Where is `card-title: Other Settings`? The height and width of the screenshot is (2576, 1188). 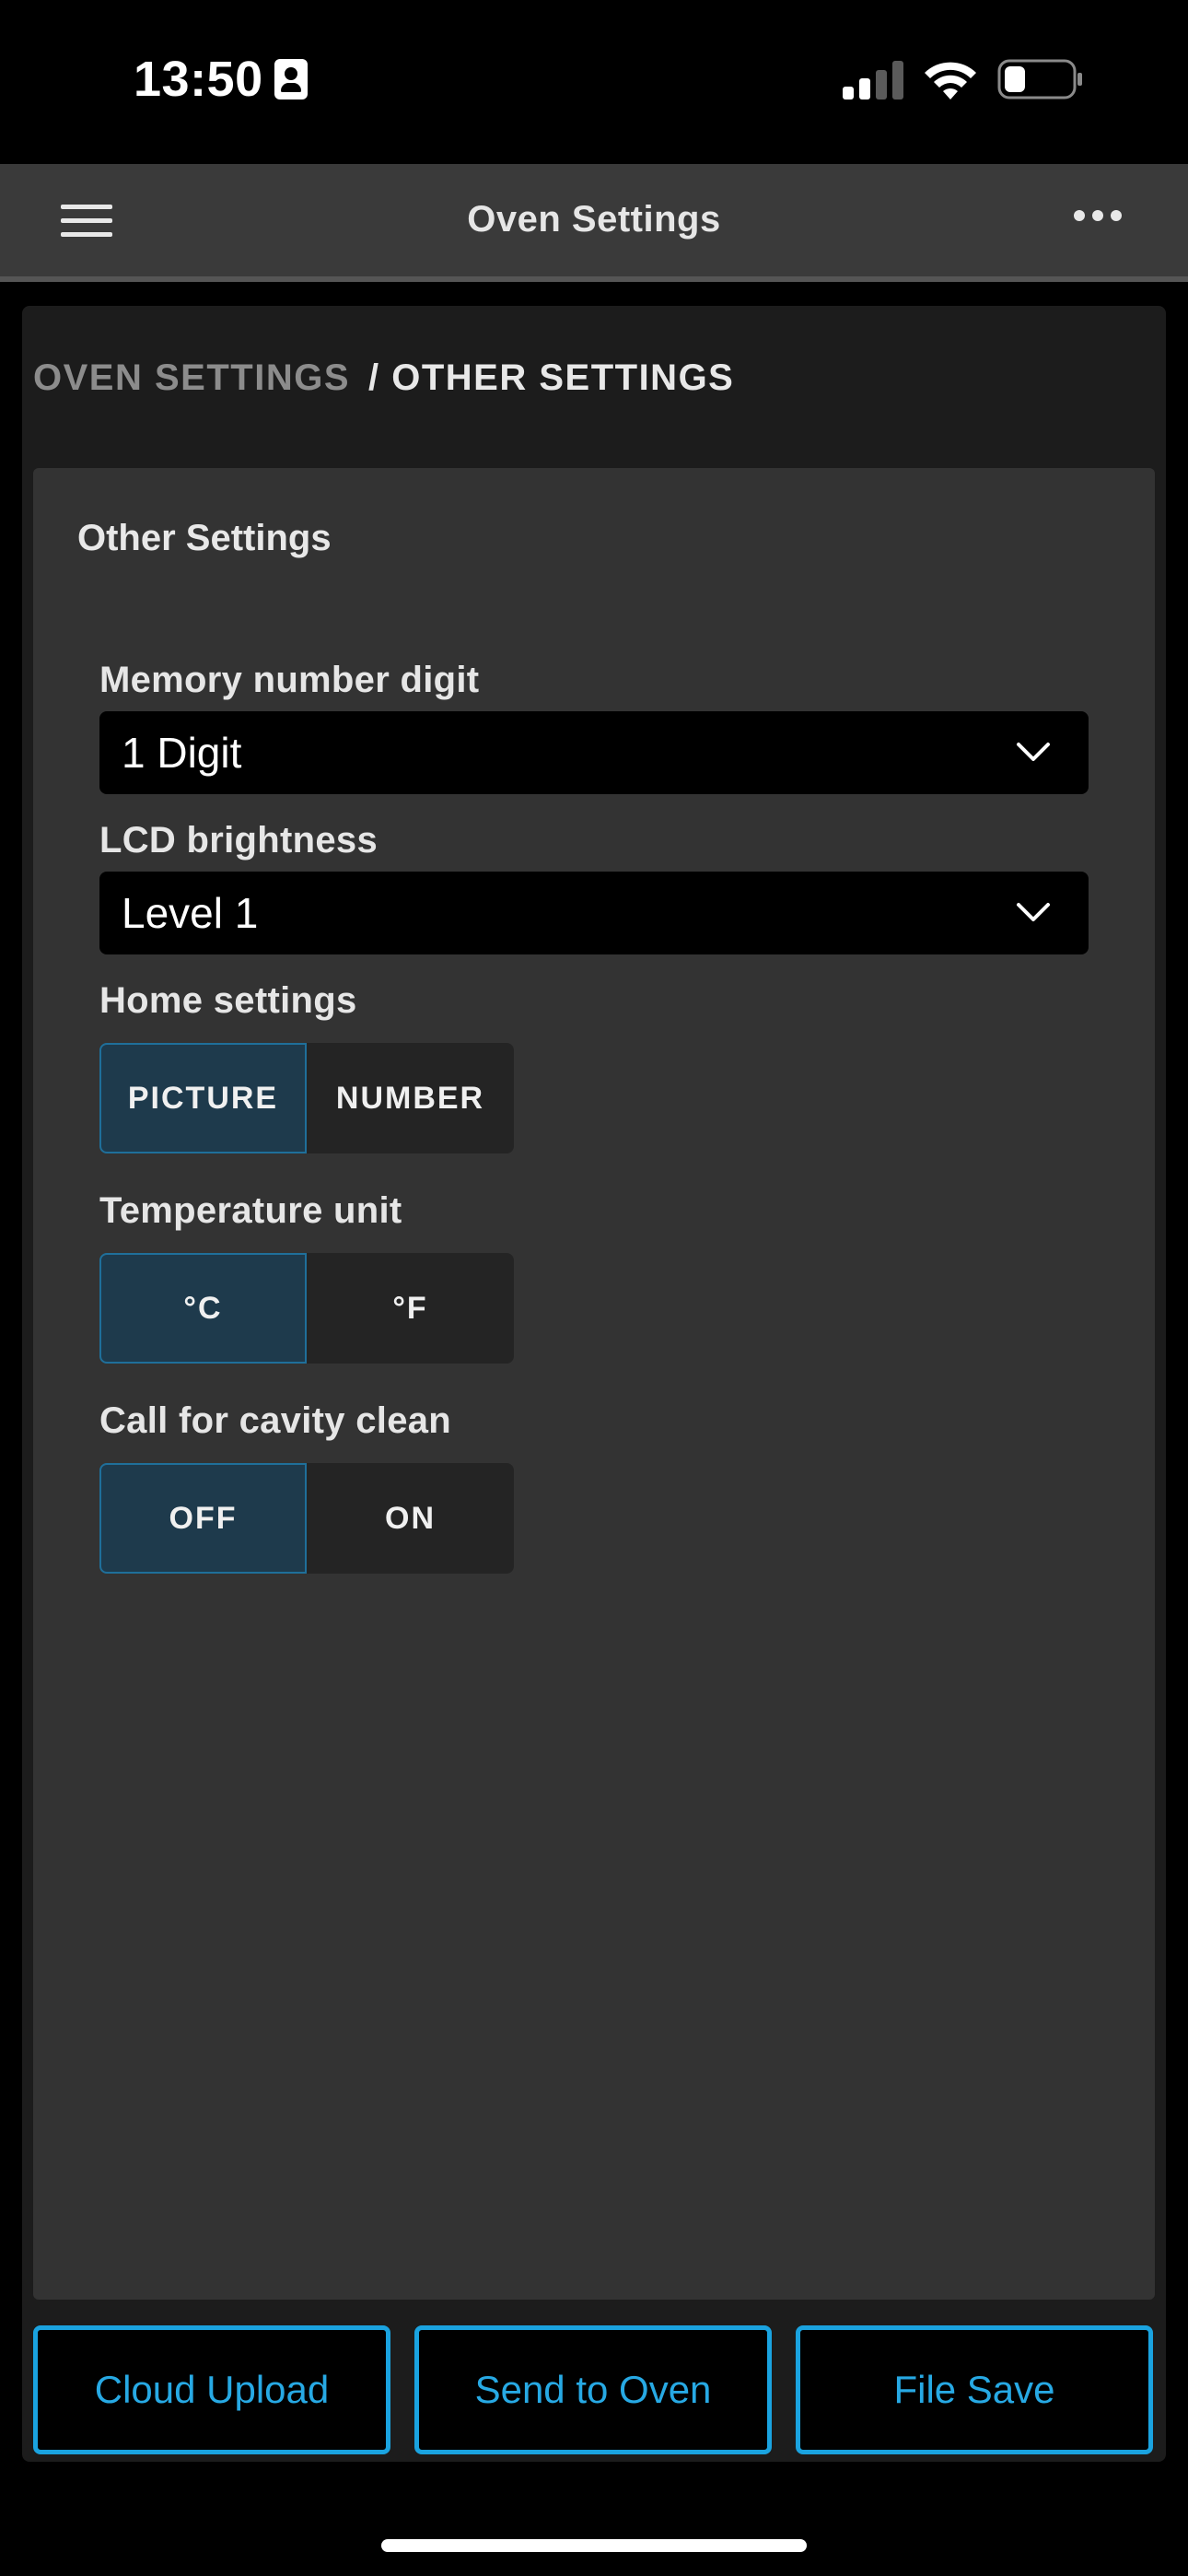 card-title: Other Settings is located at coordinates (204, 538).